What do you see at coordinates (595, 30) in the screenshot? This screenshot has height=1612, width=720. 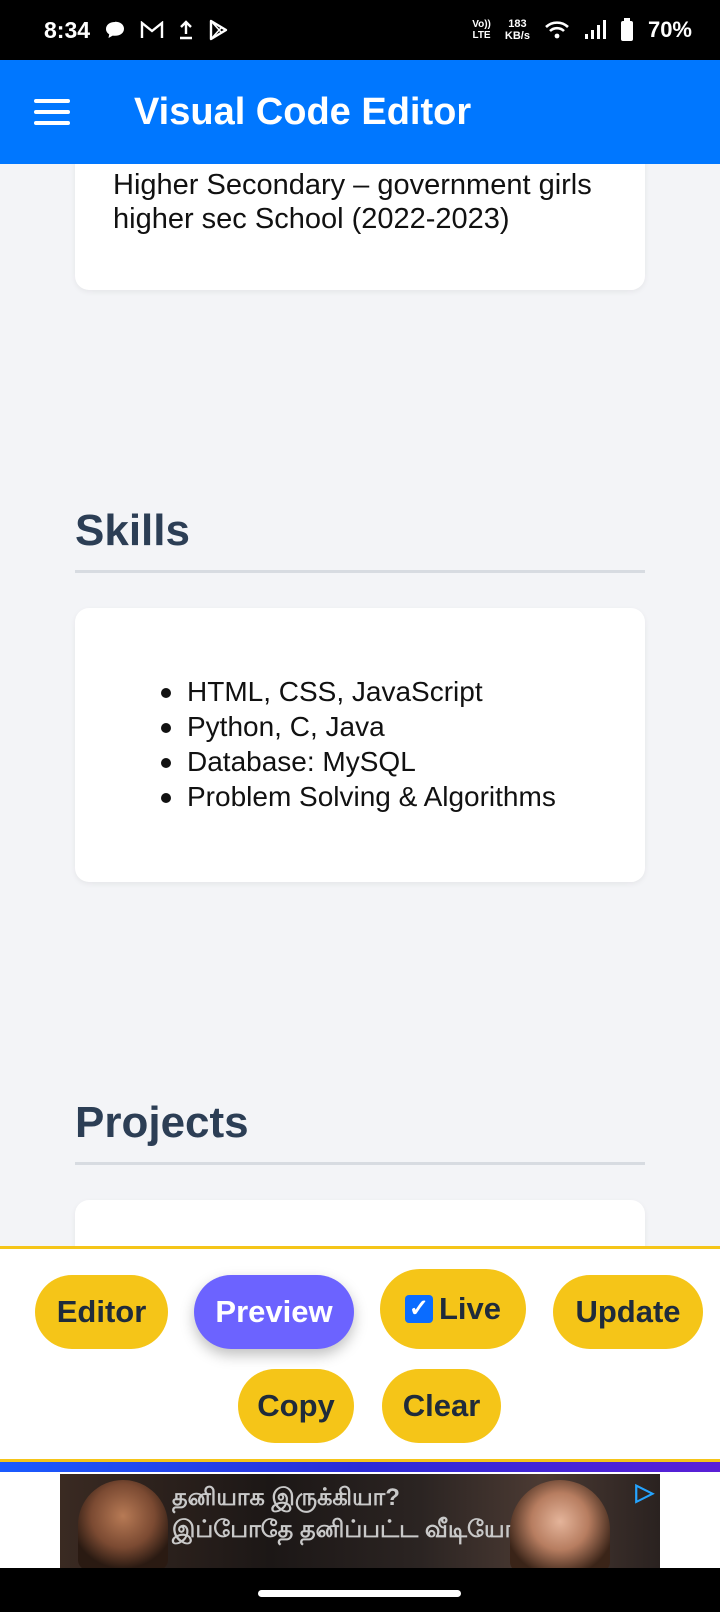 I see `signal-icon` at bounding box center [595, 30].